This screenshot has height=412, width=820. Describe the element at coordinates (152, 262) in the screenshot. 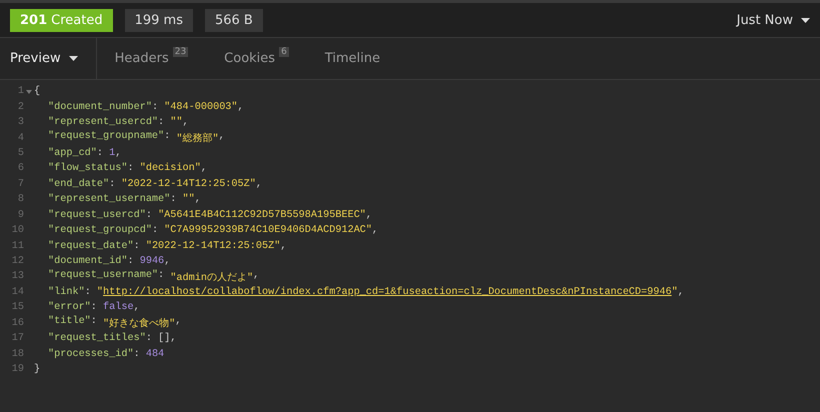

I see `json-value: 9946` at that location.